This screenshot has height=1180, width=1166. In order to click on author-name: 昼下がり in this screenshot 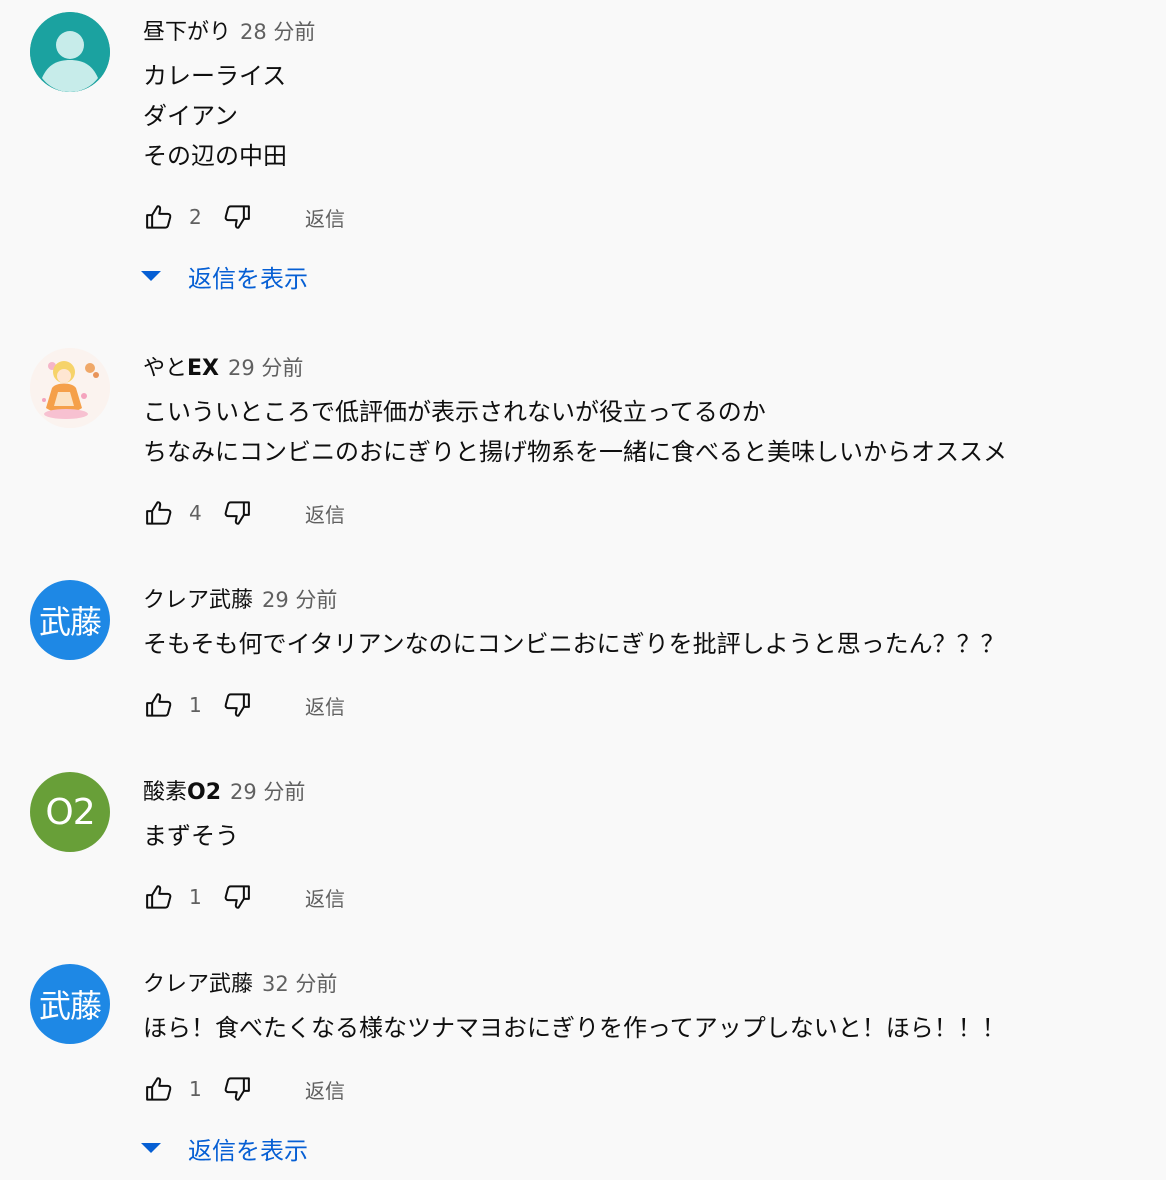, I will do `click(187, 30)`.